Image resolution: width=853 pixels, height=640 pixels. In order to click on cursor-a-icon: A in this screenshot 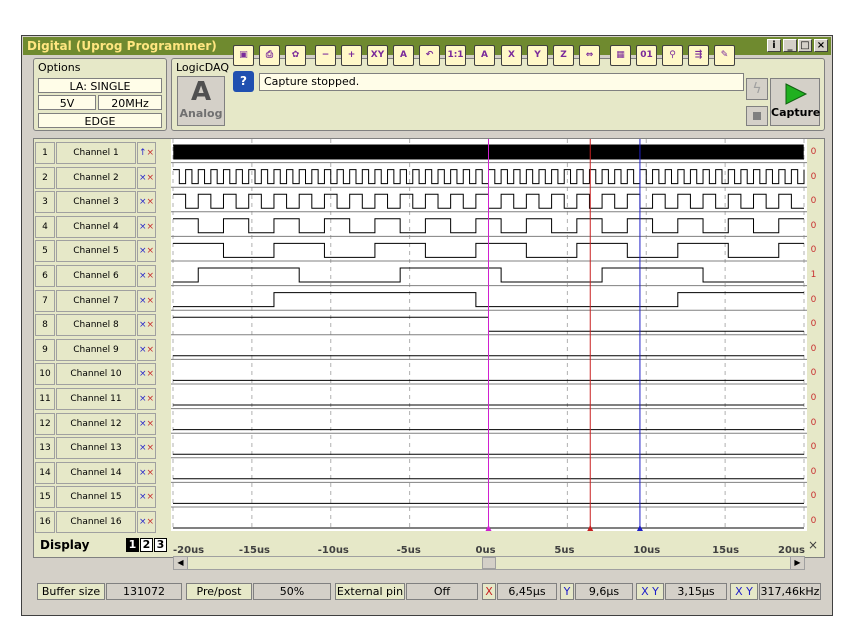, I will do `click(484, 55)`.